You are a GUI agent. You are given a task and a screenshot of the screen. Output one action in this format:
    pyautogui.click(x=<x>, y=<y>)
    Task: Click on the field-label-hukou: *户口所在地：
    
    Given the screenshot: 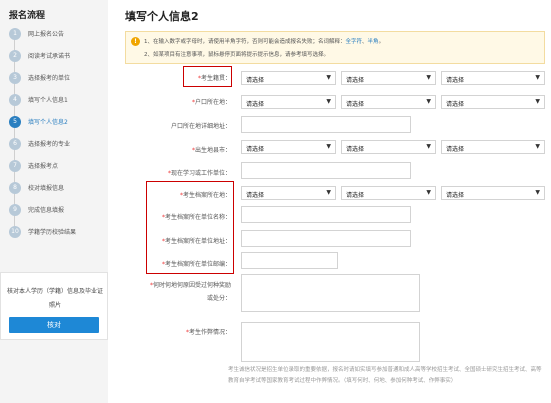 What is the action you would take?
    pyautogui.click(x=211, y=102)
    